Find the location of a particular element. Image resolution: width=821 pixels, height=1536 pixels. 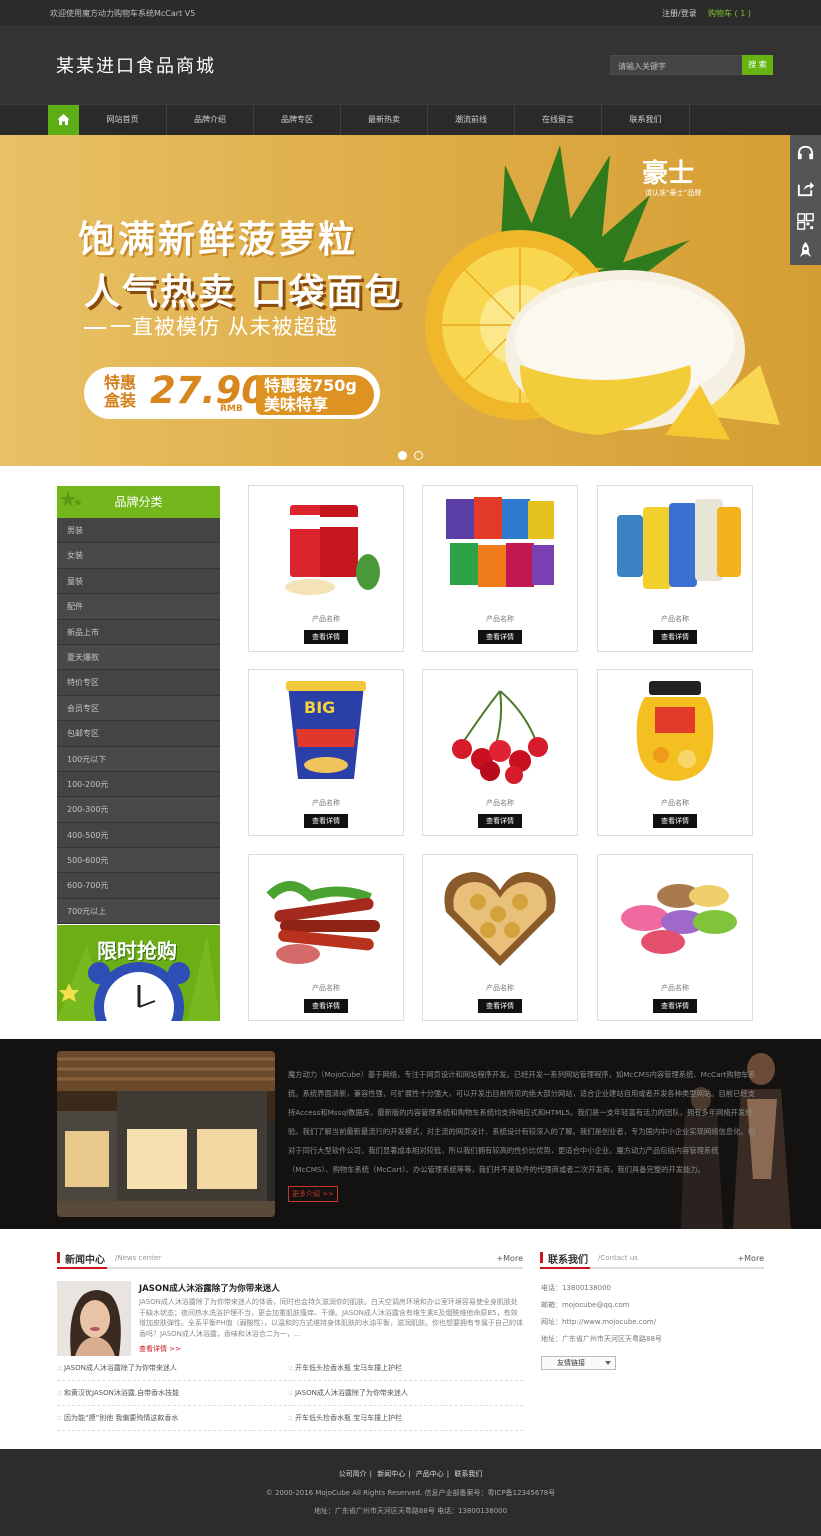

nav-item-contact: 联系我们 is located at coordinates (646, 120).